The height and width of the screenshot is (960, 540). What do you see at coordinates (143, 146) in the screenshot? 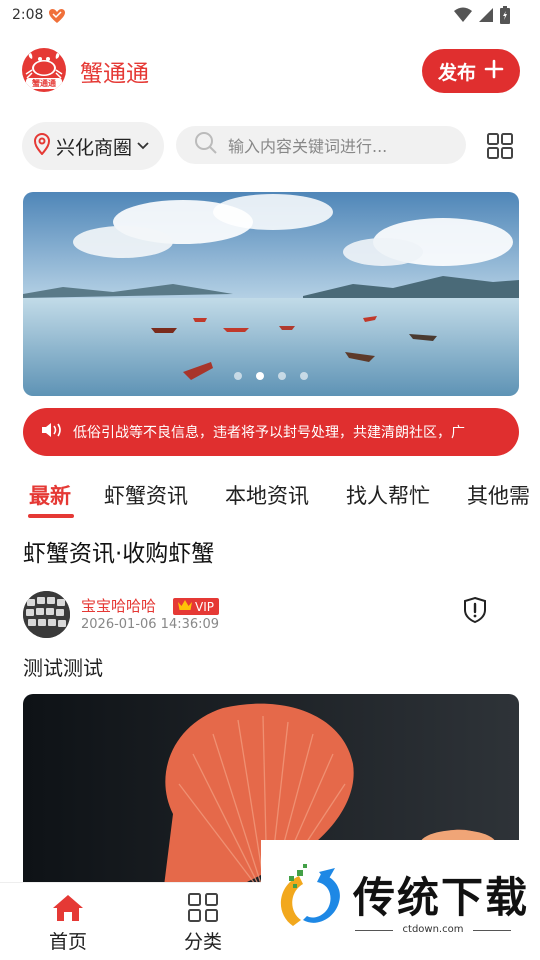
I see `chevron-down-icon` at bounding box center [143, 146].